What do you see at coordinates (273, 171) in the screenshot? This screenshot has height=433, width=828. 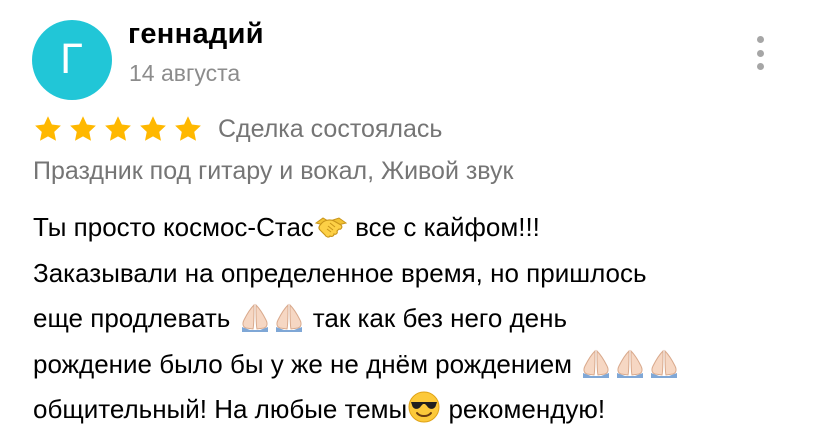 I see `service-name: Праздник под гитару и вокал, Живой звук` at bounding box center [273, 171].